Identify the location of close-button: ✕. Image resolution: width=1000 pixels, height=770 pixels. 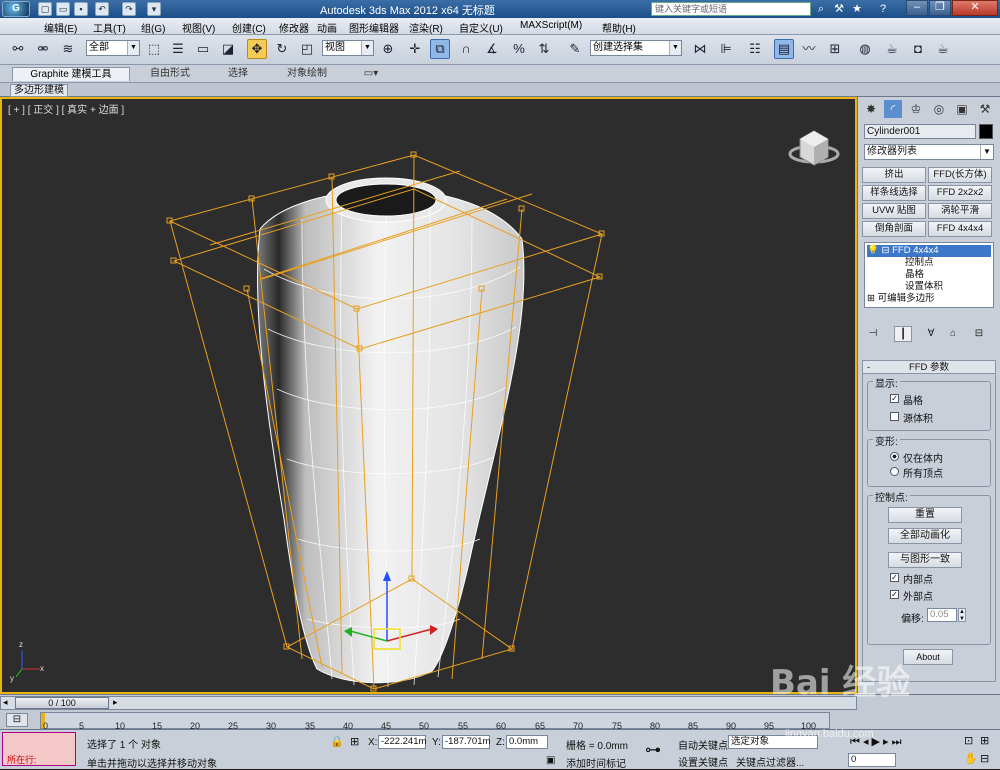
(975, 8).